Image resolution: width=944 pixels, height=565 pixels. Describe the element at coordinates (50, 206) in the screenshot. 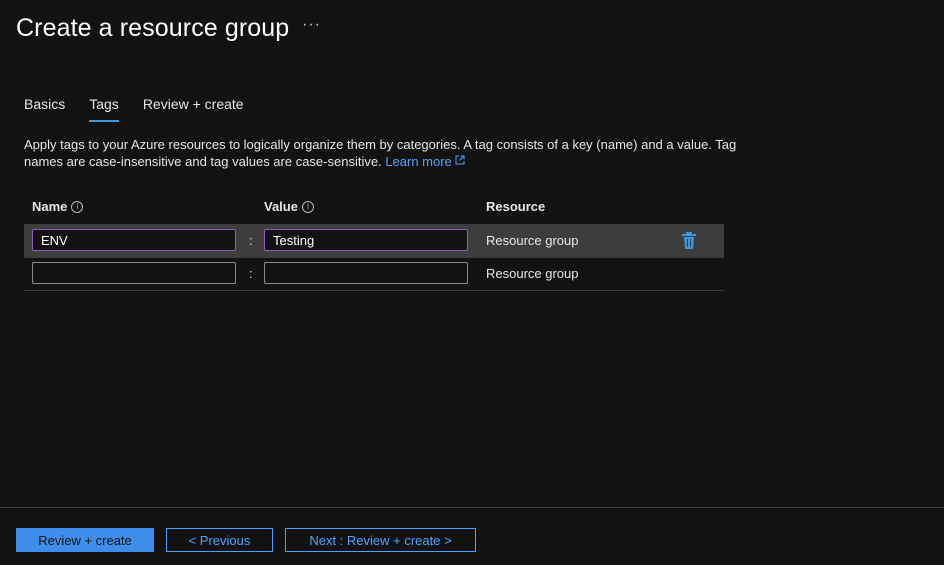

I see `column-name-label: Name` at that location.